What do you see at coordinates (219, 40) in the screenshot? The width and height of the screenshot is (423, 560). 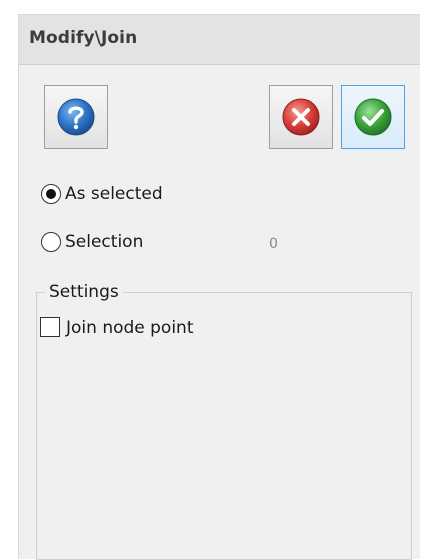 I see `panel-title-bar: Modify\Join` at bounding box center [219, 40].